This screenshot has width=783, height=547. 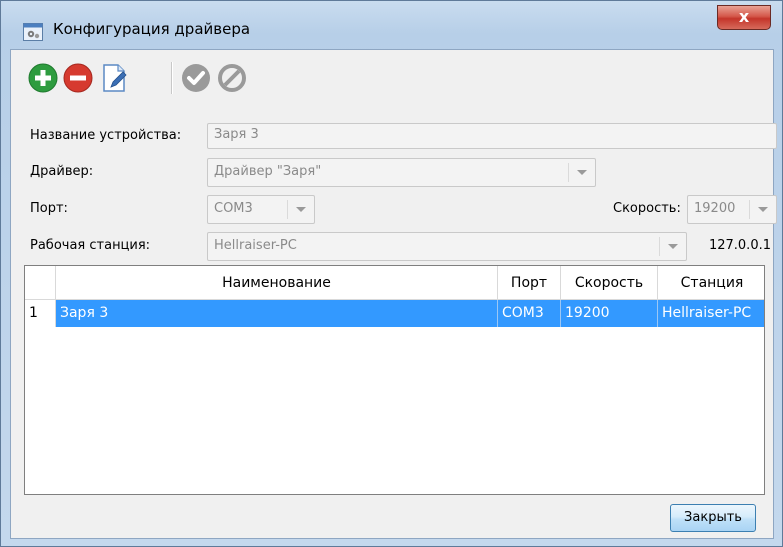 I want to click on cancel-icon, so click(x=232, y=78).